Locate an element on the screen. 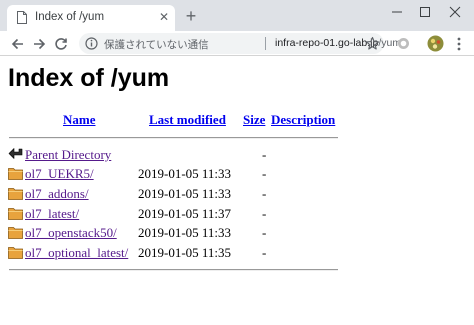 This screenshot has width=474, height=325. url-host: infra-repo-01.go-lab.jp is located at coordinates (327, 43).